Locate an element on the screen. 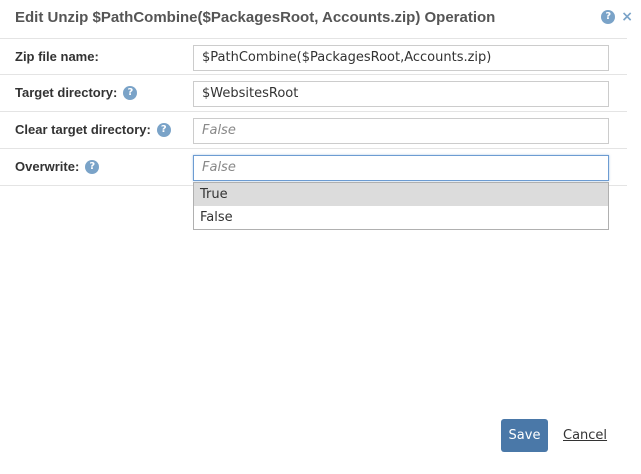 The height and width of the screenshot is (474, 641). target-directory-help-icon: ? is located at coordinates (130, 92).